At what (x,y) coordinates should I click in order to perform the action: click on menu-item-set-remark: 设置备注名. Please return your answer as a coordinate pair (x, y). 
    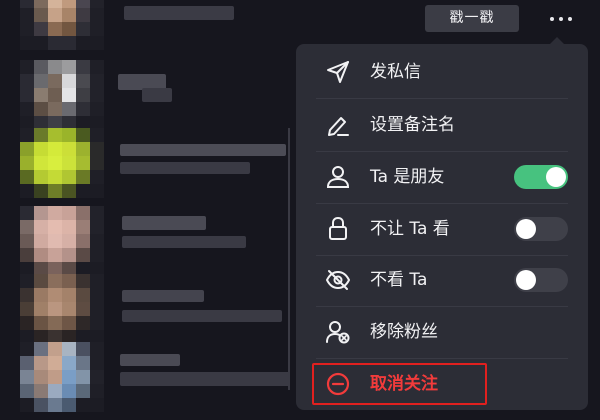
    Looking at the image, I should click on (442, 125).